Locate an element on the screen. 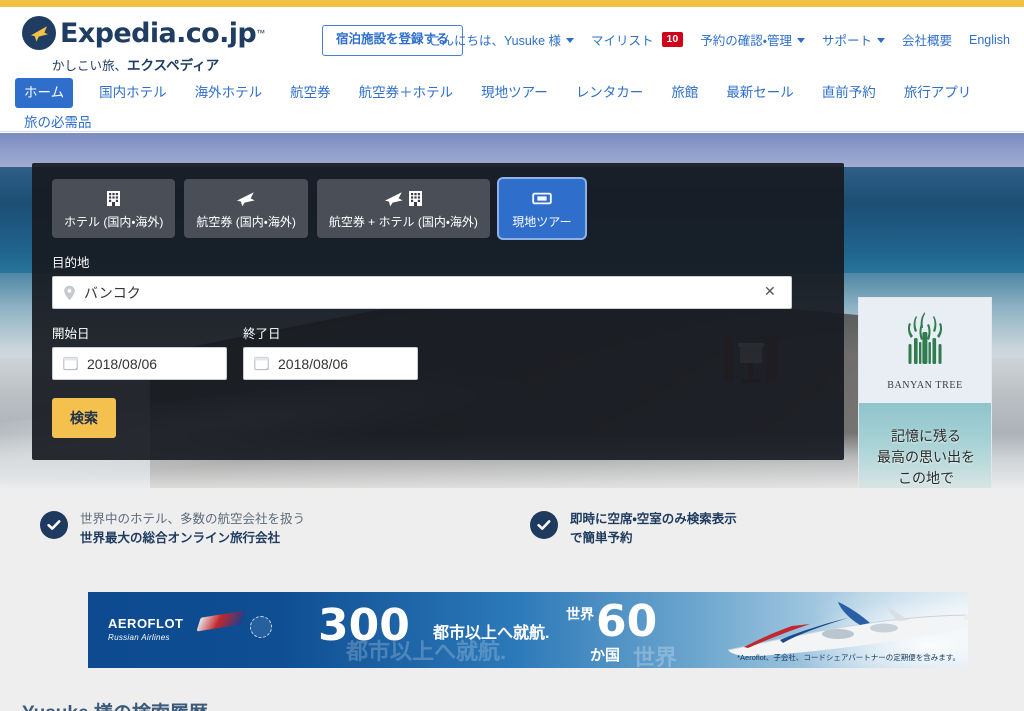 The height and width of the screenshot is (711, 1024). benefit-item-1: 世界中のホテル、多数の航空会社を扱う 世界最大の総合オンライン旅行会社 is located at coordinates (275, 529).